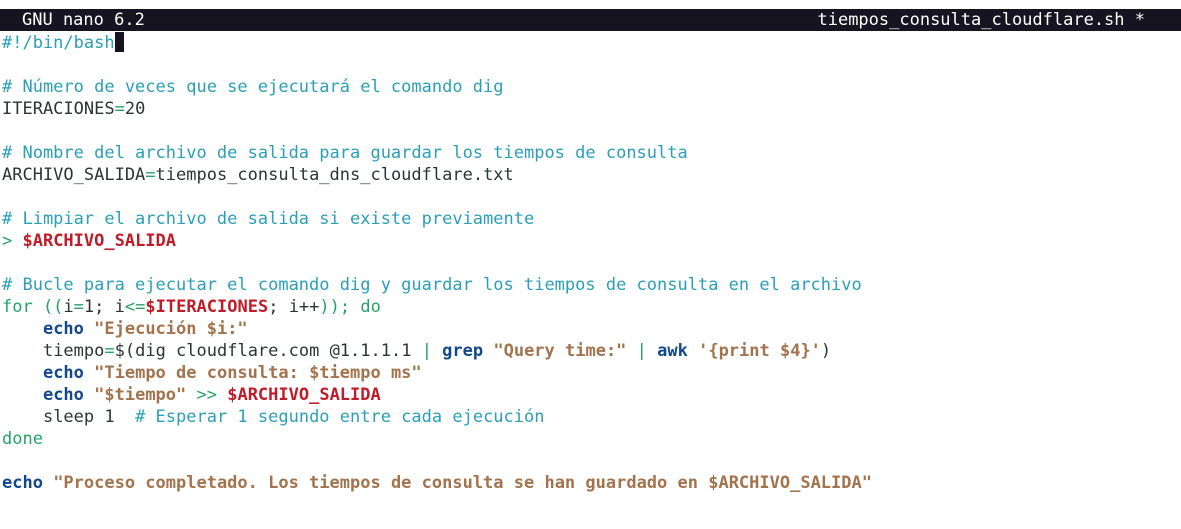 This screenshot has height=529, width=1181. What do you see at coordinates (207, 307) in the screenshot?
I see `var-reference: $ITERACIONES` at bounding box center [207, 307].